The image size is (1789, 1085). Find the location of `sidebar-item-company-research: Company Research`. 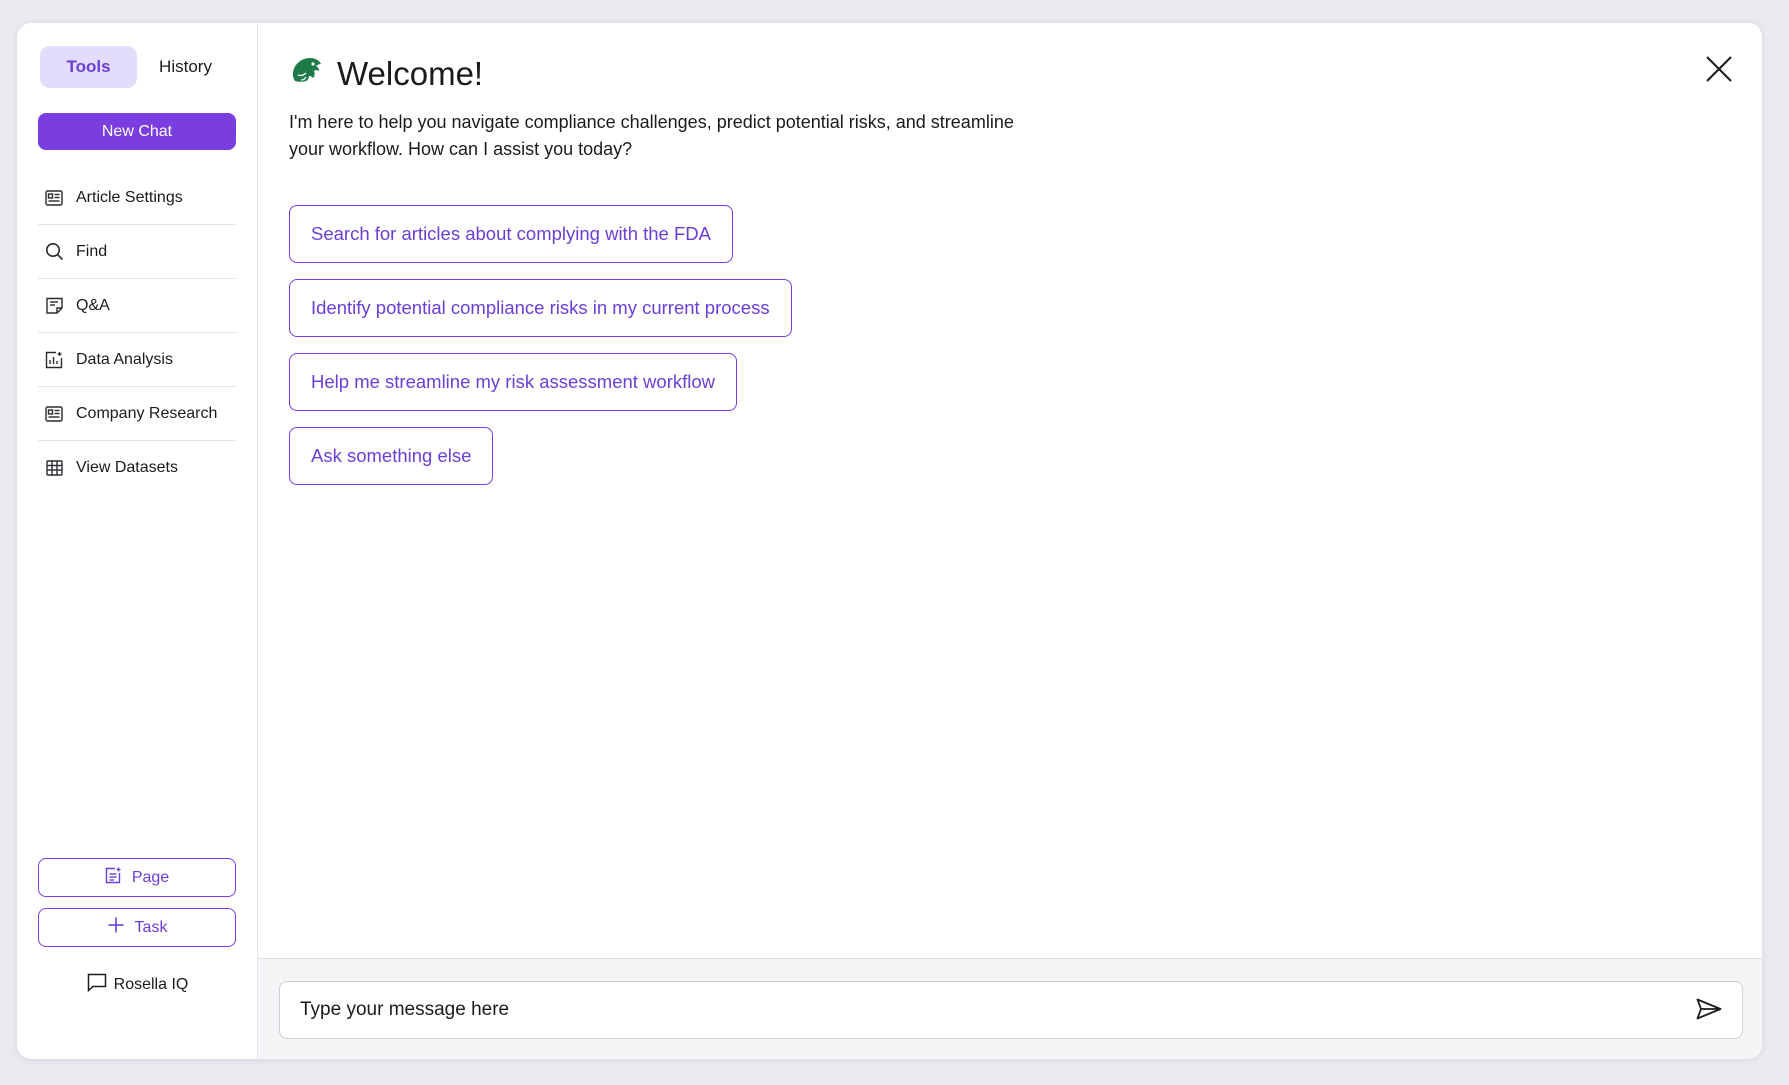

sidebar-item-company-research: Company Research is located at coordinates (137, 414).